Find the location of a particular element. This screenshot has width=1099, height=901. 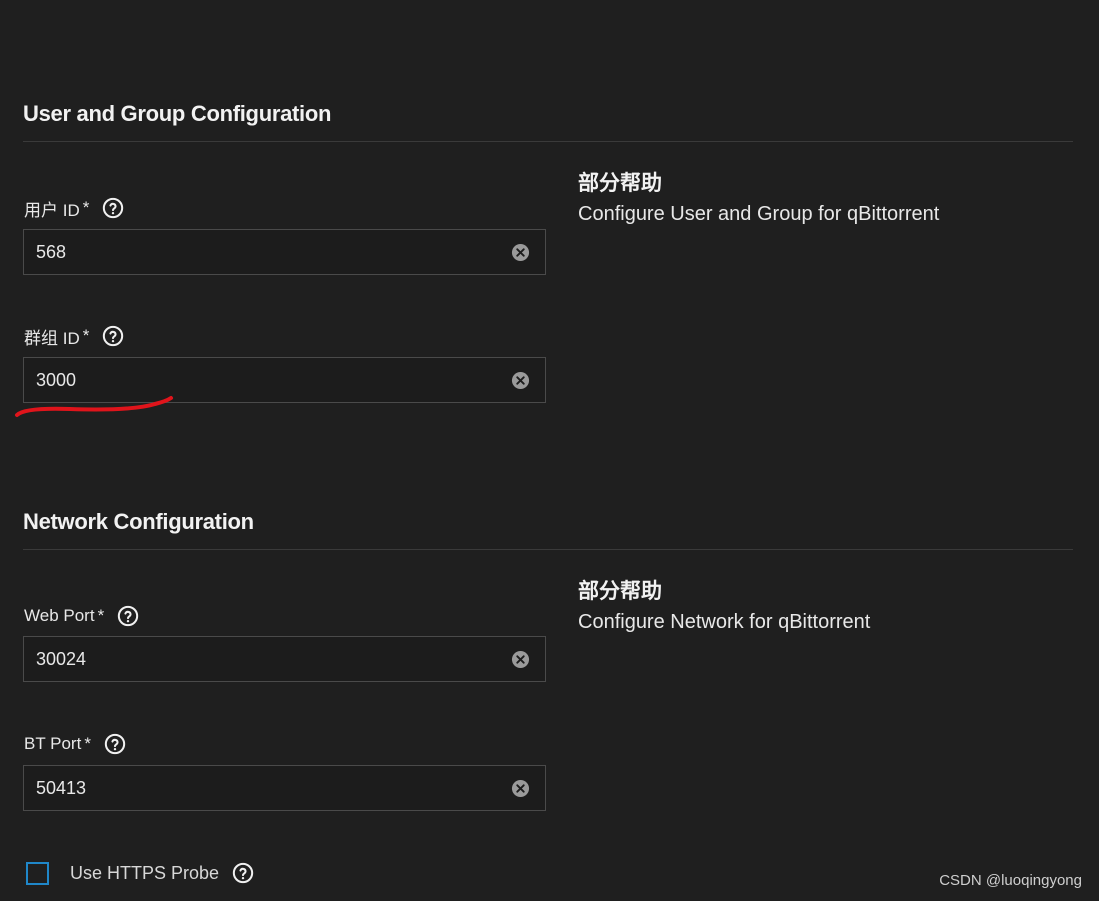

https-probe-label: Use HTTPS Probe is located at coordinates (144, 873).